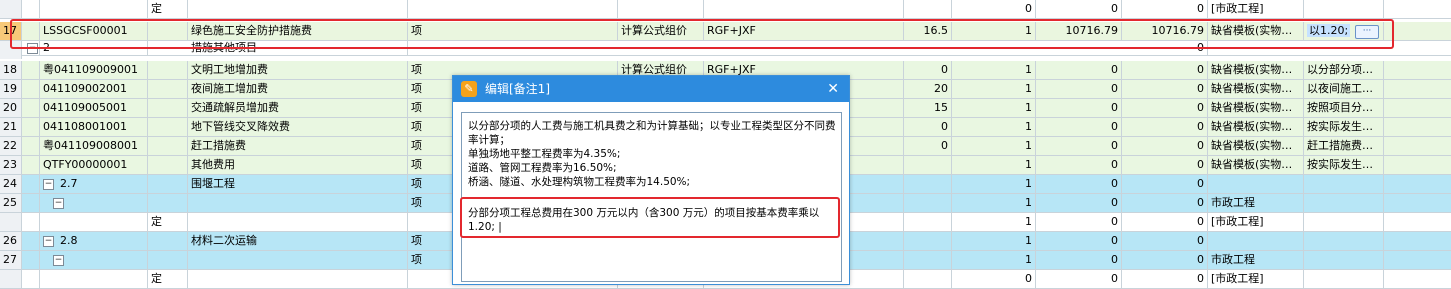 The image size is (1451, 289). I want to click on table-row: 定 0 0 0 [市政工程], so click(725, 9).